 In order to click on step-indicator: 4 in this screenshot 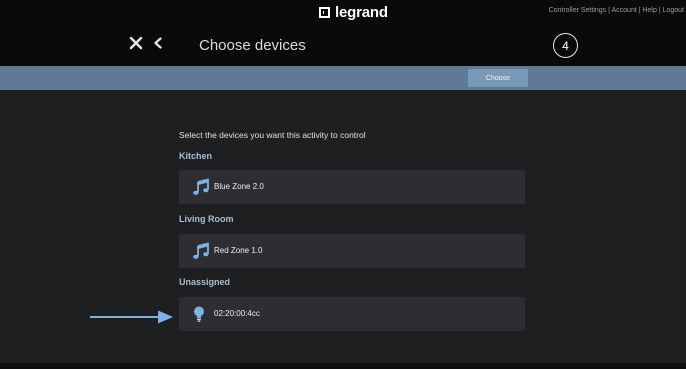, I will do `click(565, 45)`.